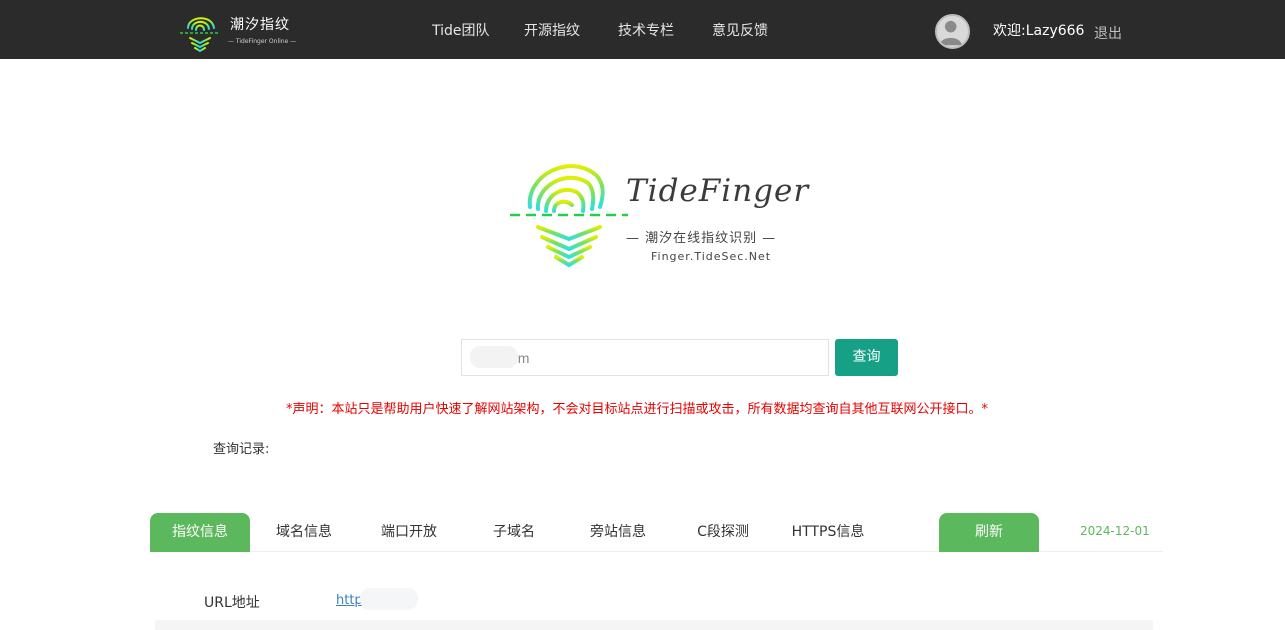 The height and width of the screenshot is (630, 1285). What do you see at coordinates (701, 238) in the screenshot?
I see `hero-tagline: — 潮汐在线指纹识别 —` at bounding box center [701, 238].